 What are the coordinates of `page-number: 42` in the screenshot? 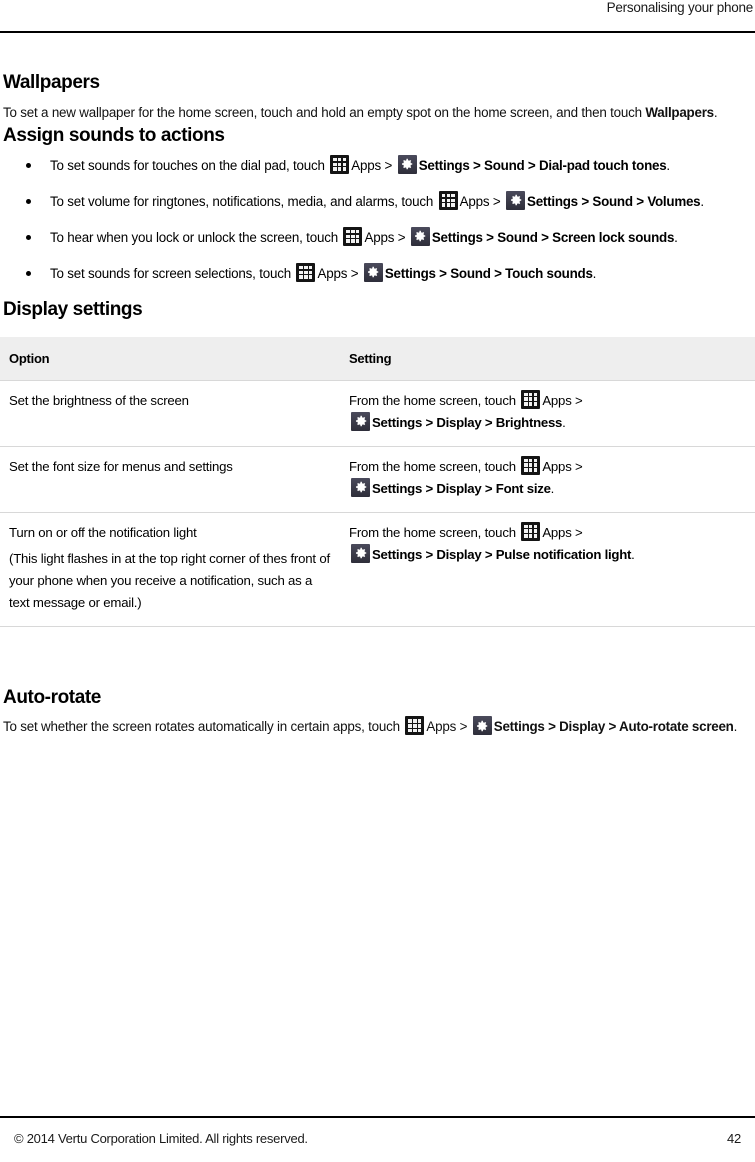 It's located at (734, 1138).